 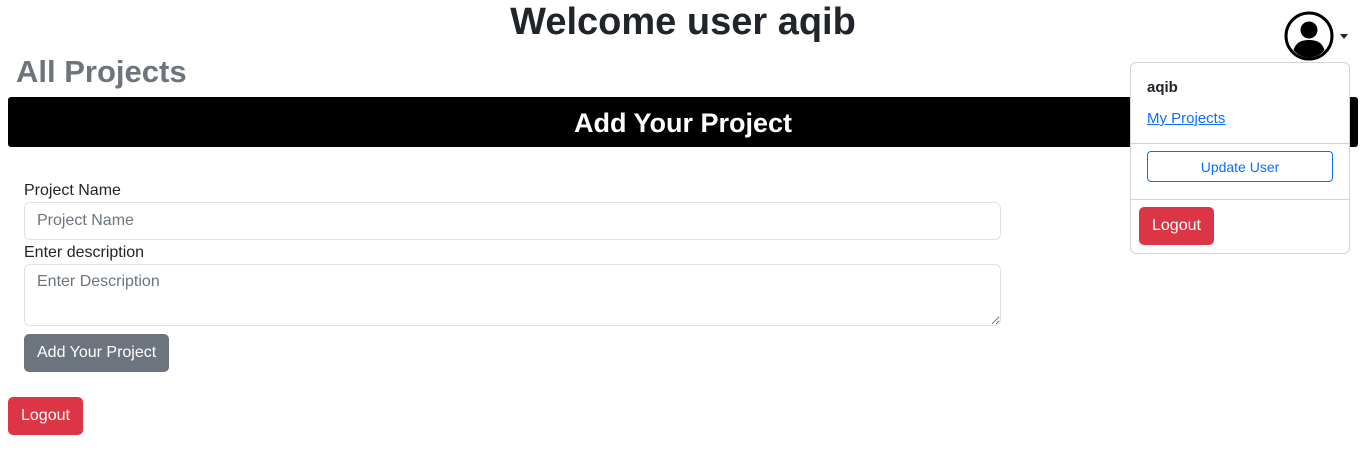 What do you see at coordinates (84, 252) in the screenshot?
I see `description-label: Enter description` at bounding box center [84, 252].